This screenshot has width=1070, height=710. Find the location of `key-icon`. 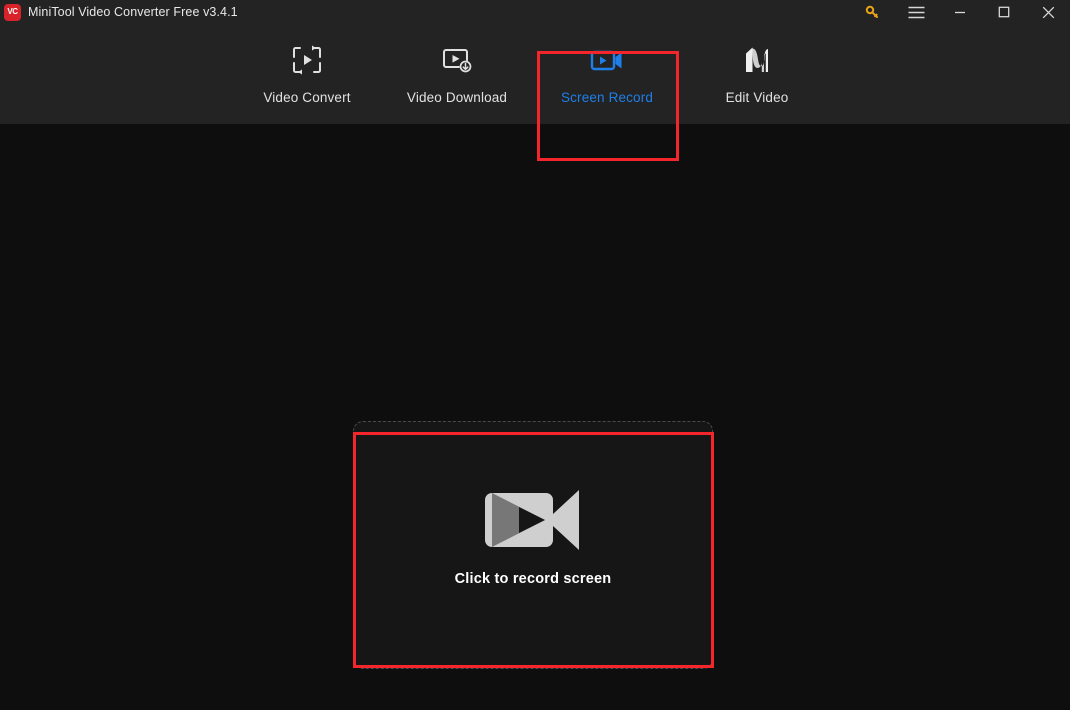

key-icon is located at coordinates (872, 12).